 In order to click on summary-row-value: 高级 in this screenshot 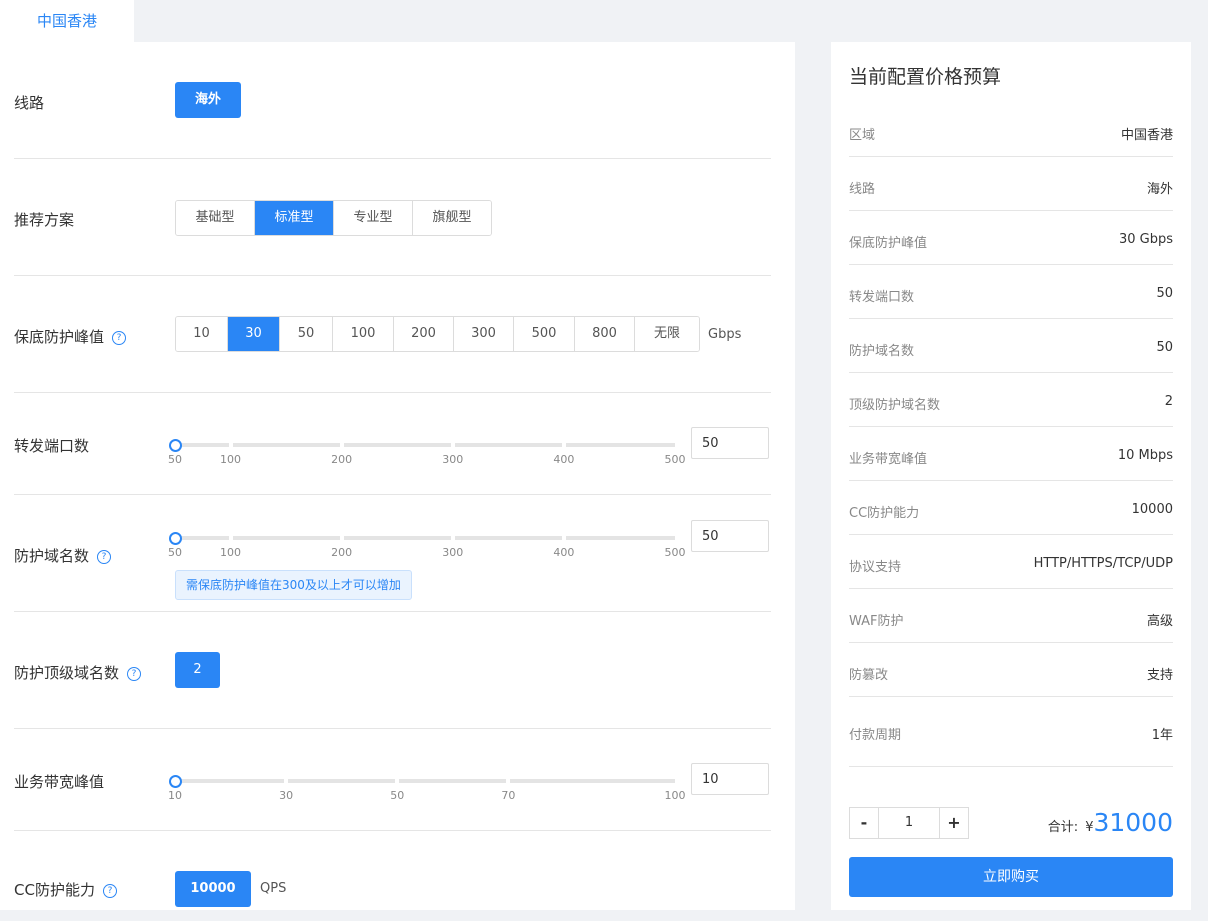, I will do `click(1159, 621)`.